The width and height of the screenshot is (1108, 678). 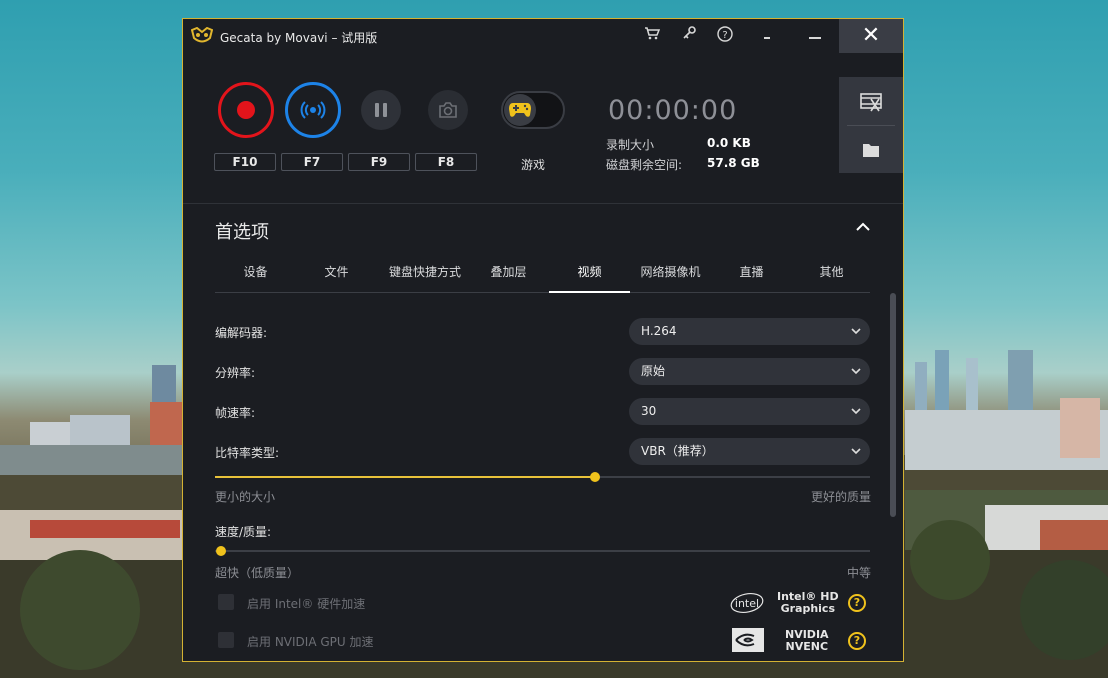 What do you see at coordinates (542, 551) in the screenshot?
I see `speed-slider` at bounding box center [542, 551].